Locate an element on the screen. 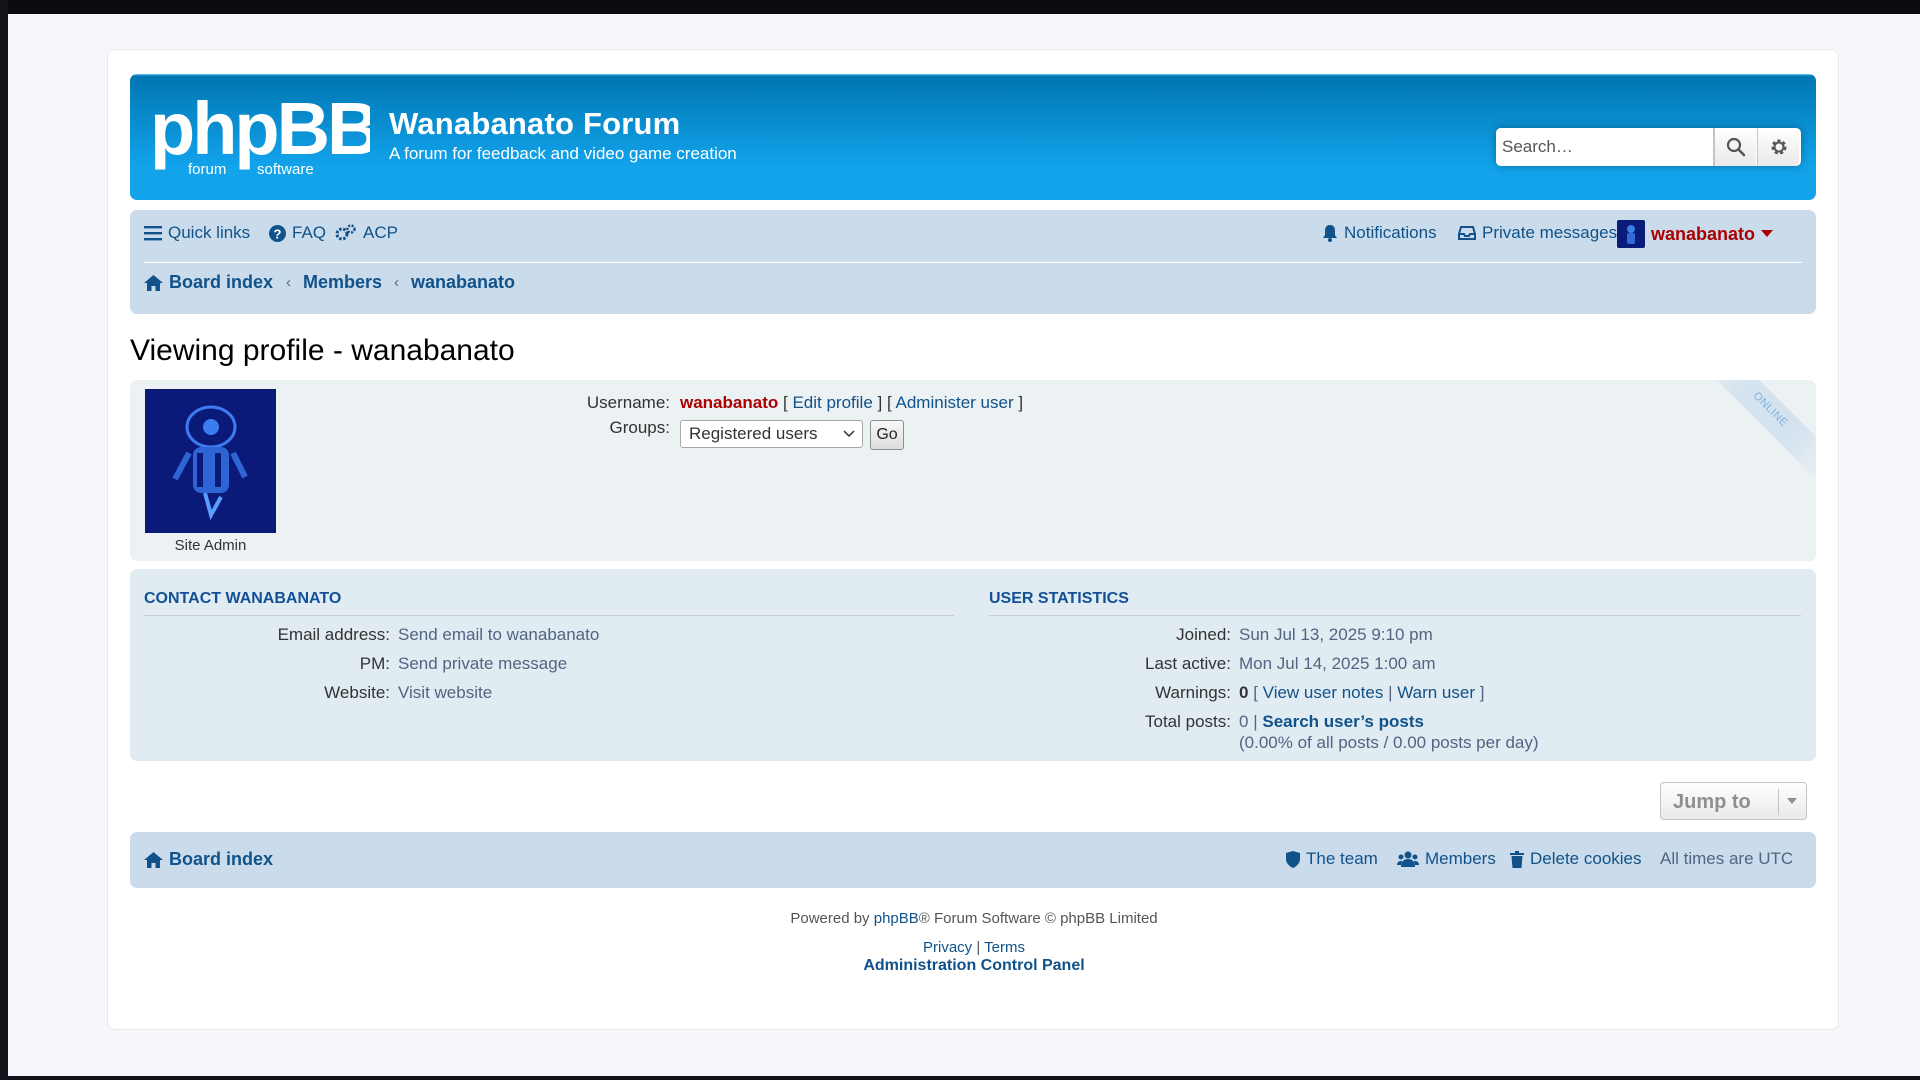 The height and width of the screenshot is (1080, 1920). jump-to-button: Jump to is located at coordinates (1733, 801).